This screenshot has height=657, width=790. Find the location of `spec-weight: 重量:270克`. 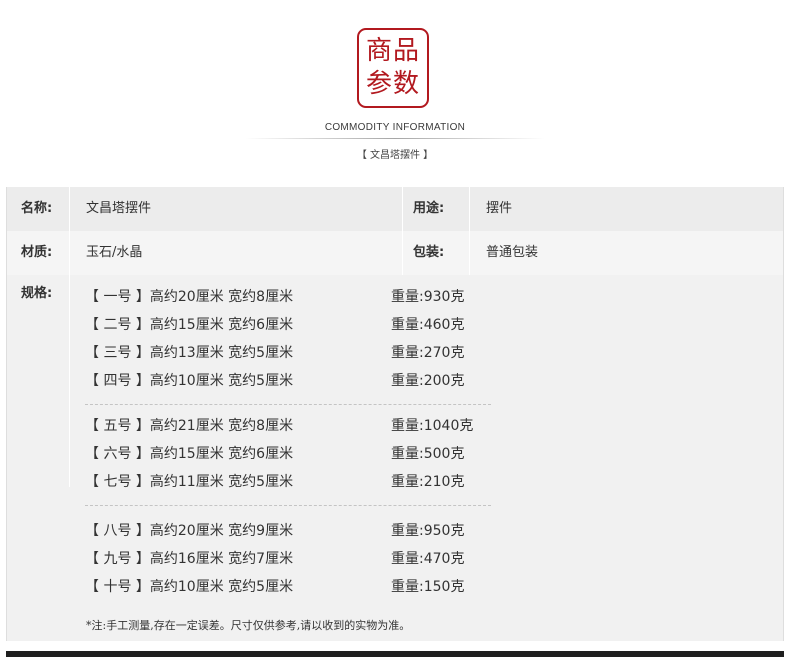

spec-weight: 重量:270克 is located at coordinates (428, 353).